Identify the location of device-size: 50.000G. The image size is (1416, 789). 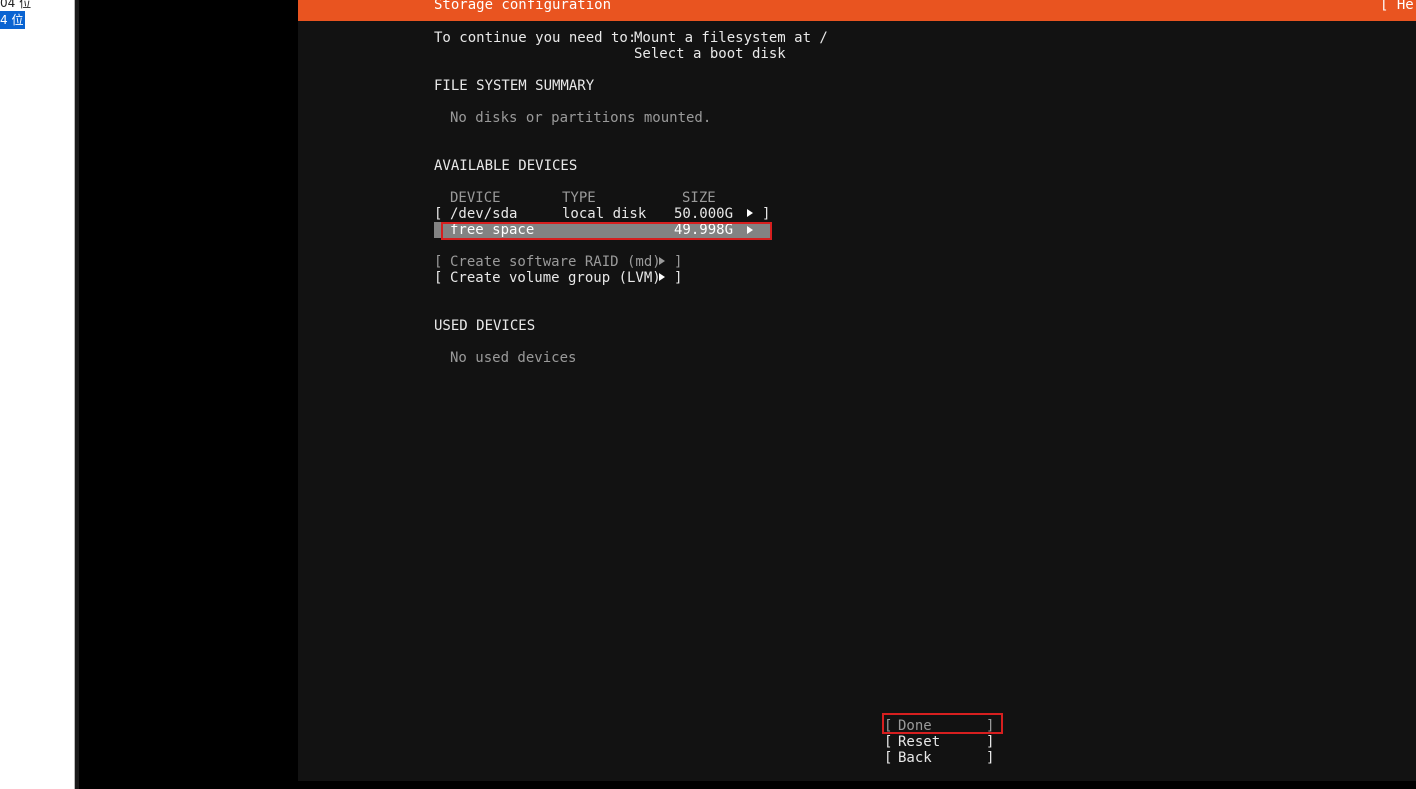
(704, 214).